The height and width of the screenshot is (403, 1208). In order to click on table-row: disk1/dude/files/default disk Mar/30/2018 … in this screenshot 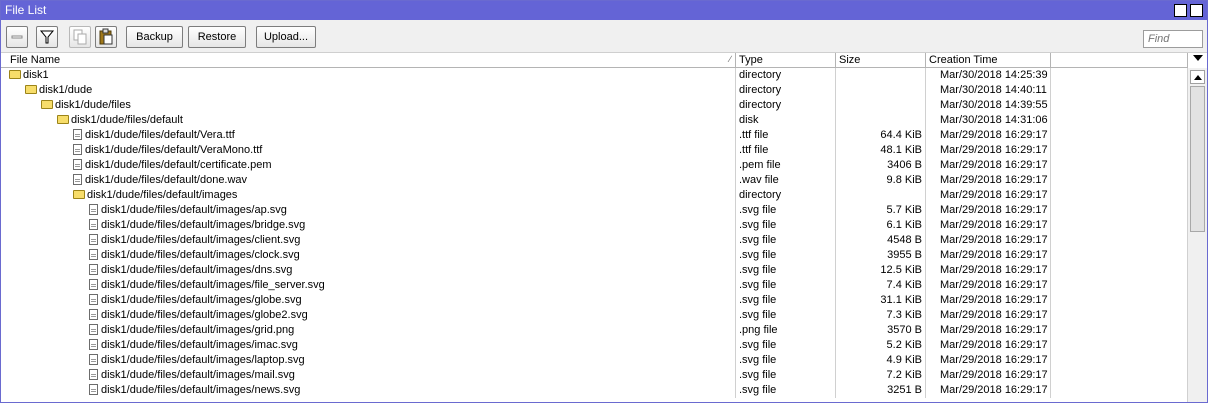, I will do `click(594, 120)`.